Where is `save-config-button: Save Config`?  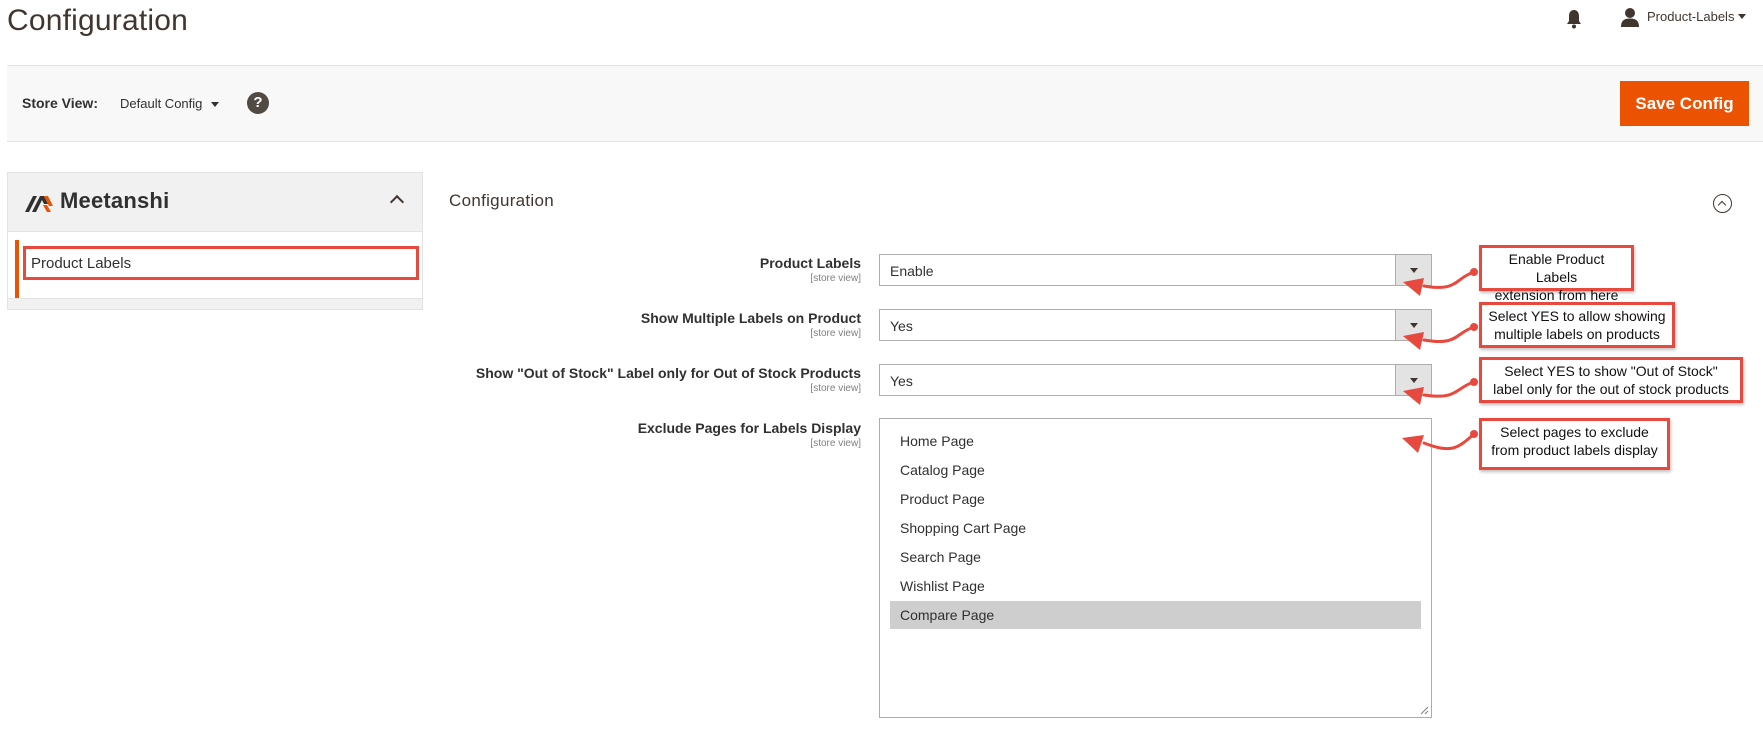
save-config-button: Save Config is located at coordinates (1684, 103).